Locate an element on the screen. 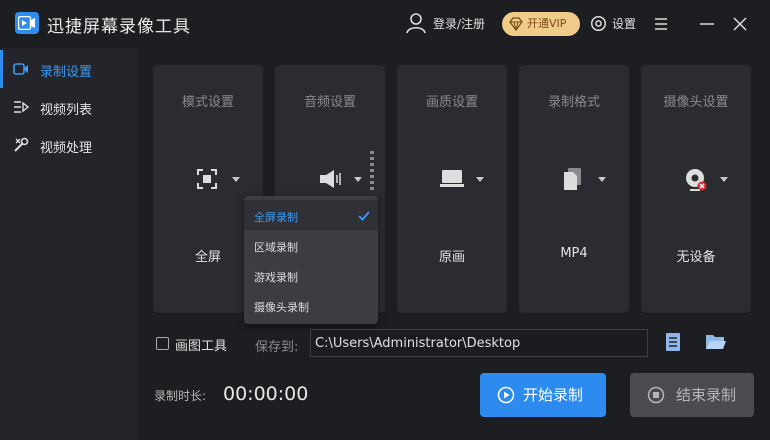 This screenshot has width=770, height=440. card-title: 画质设置 is located at coordinates (451, 102).